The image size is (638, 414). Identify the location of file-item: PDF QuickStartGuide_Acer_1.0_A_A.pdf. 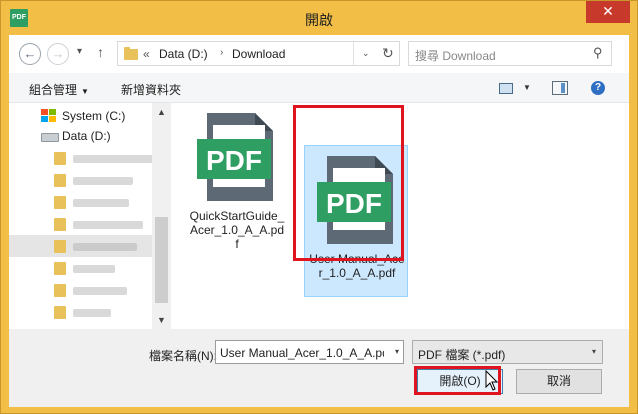
(237, 179).